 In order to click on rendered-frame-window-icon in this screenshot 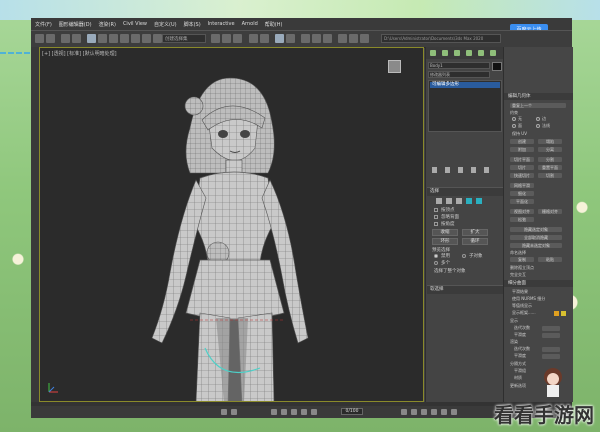, I will do `click(353, 38)`.